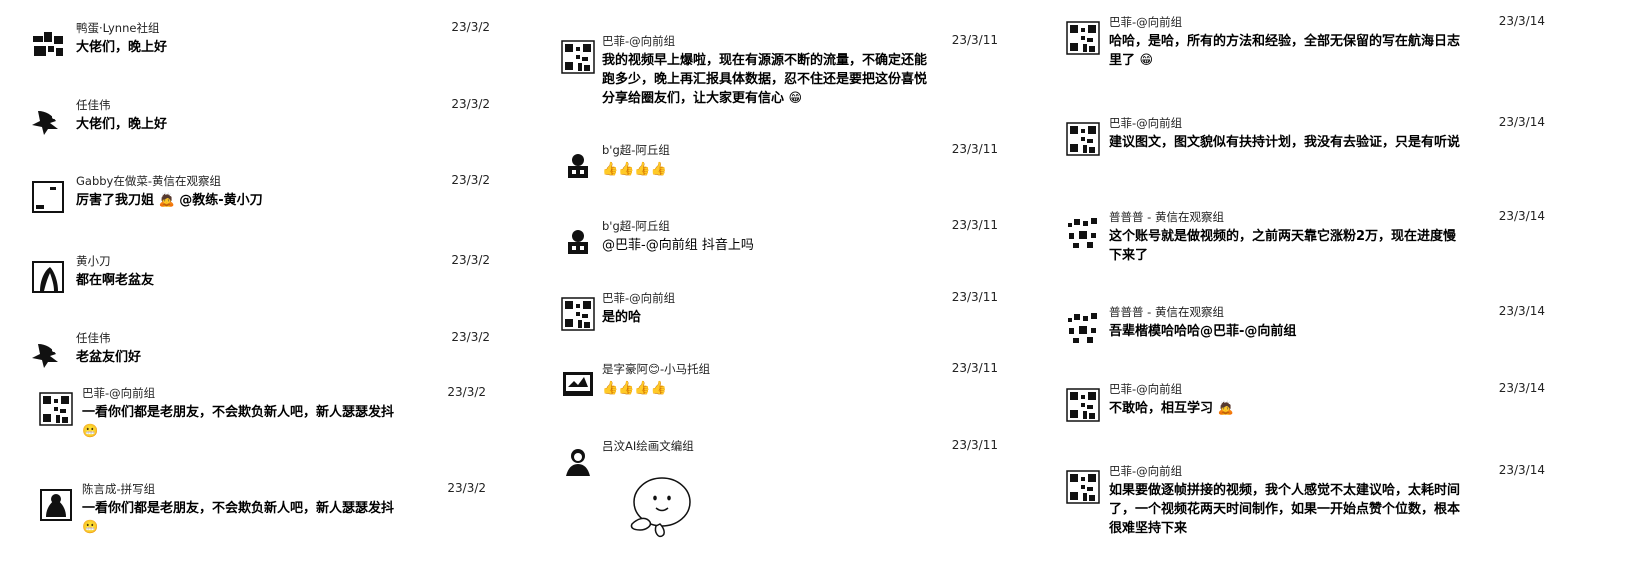 This screenshot has height=584, width=1645. Describe the element at coordinates (648, 446) in the screenshot. I see `sender-name: 吕汶AI绘画文编组` at that location.